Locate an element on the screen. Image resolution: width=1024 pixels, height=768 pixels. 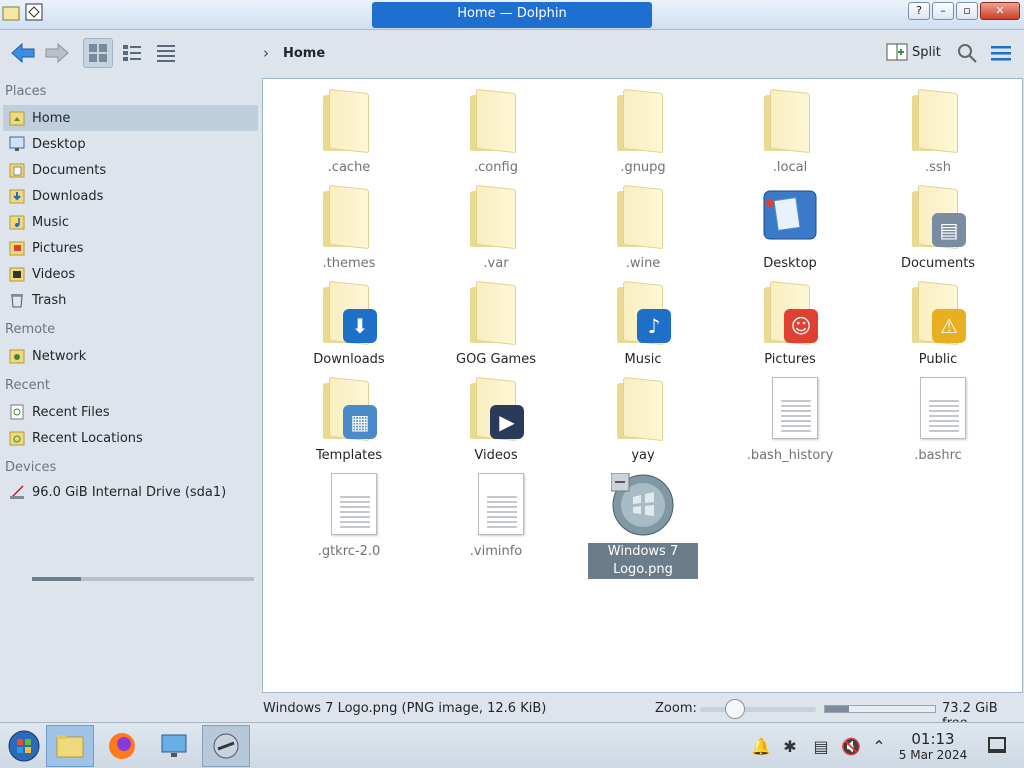
file-item-windows-7-logo-png: Windows 7 Logo.png is located at coordinates (643, 525).